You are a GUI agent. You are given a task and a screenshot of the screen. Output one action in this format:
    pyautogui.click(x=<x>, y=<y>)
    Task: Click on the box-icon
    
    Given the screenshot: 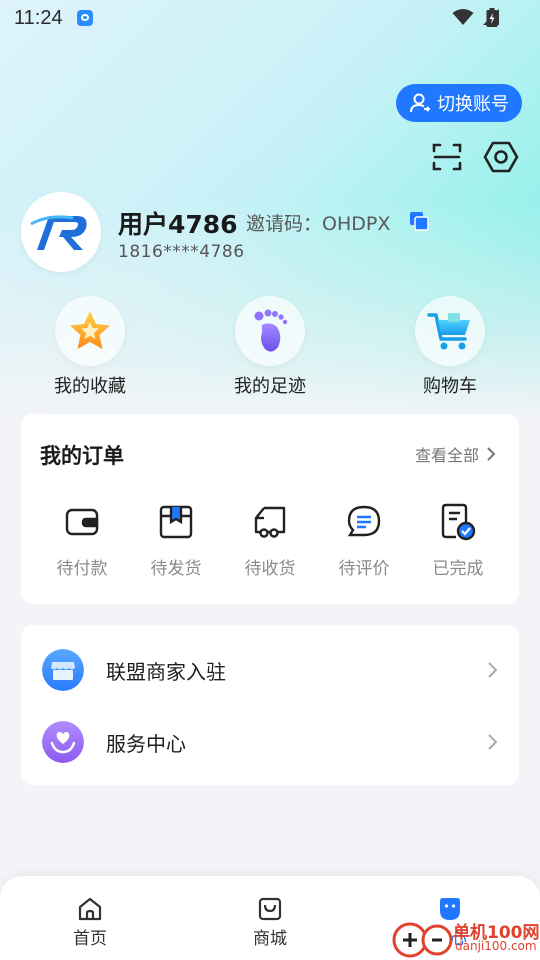 What is the action you would take?
    pyautogui.click(x=176, y=522)
    